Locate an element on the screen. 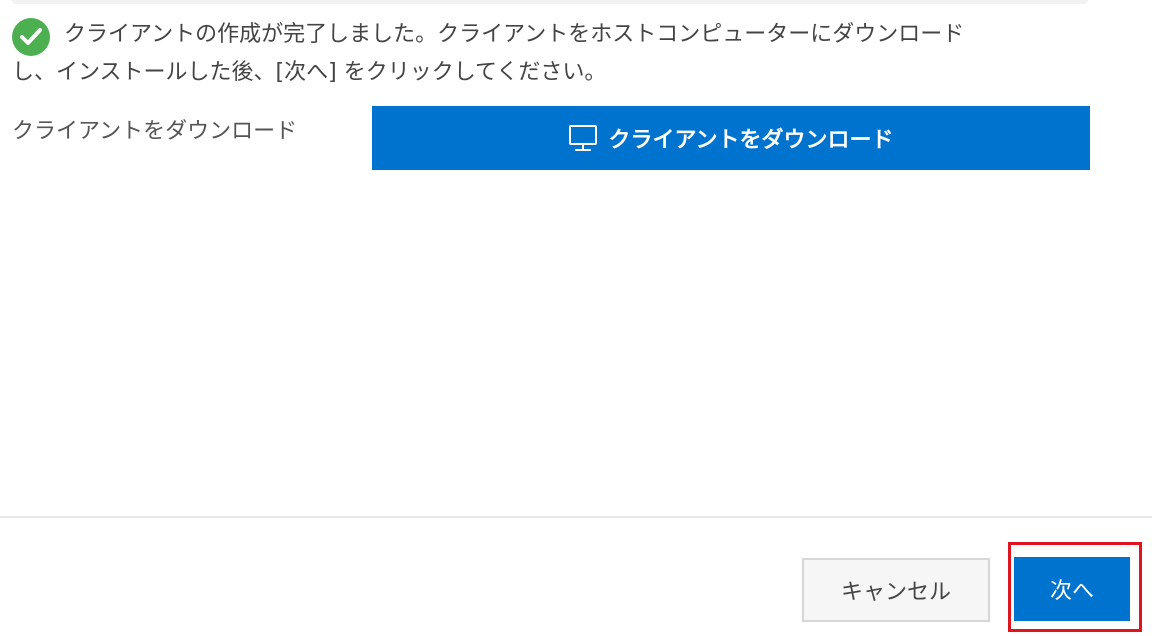 This screenshot has height=636, width=1152. footer-divider is located at coordinates (576, 517).